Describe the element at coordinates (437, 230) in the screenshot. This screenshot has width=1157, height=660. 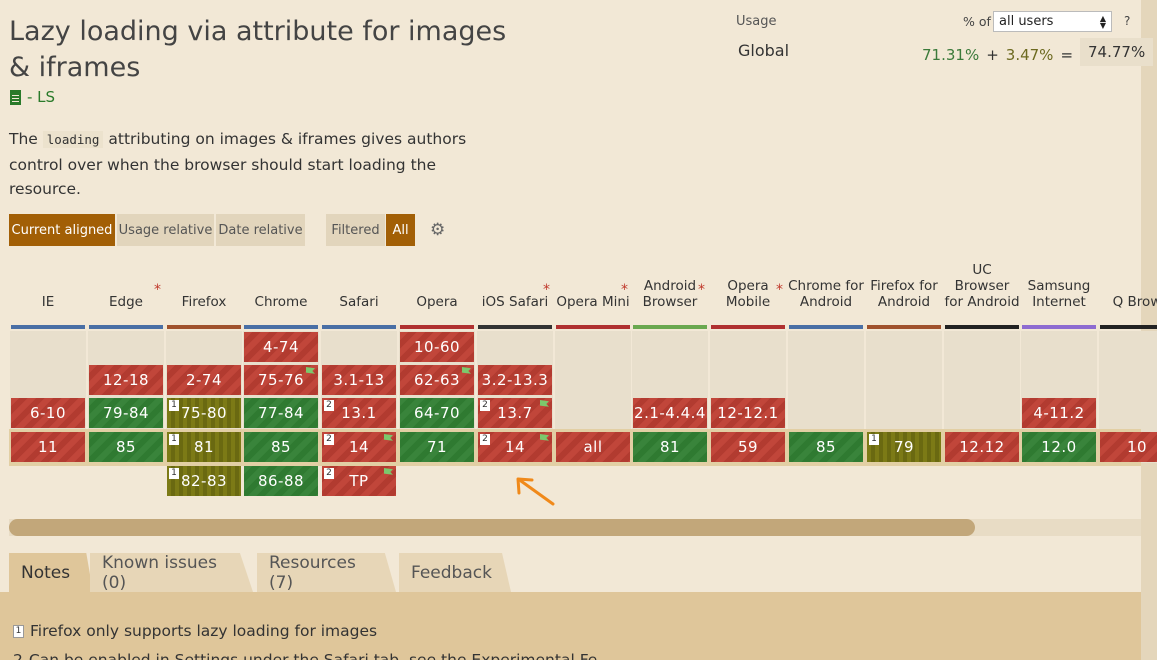
I see `gear-icon: ⚙` at that location.